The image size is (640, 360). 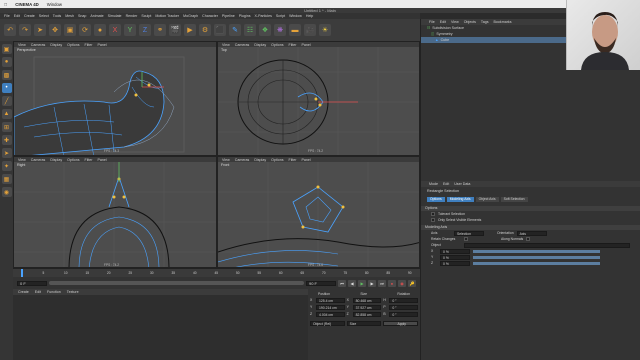 I want to click on axis-mode-icon: ✚, so click(x=6, y=140).